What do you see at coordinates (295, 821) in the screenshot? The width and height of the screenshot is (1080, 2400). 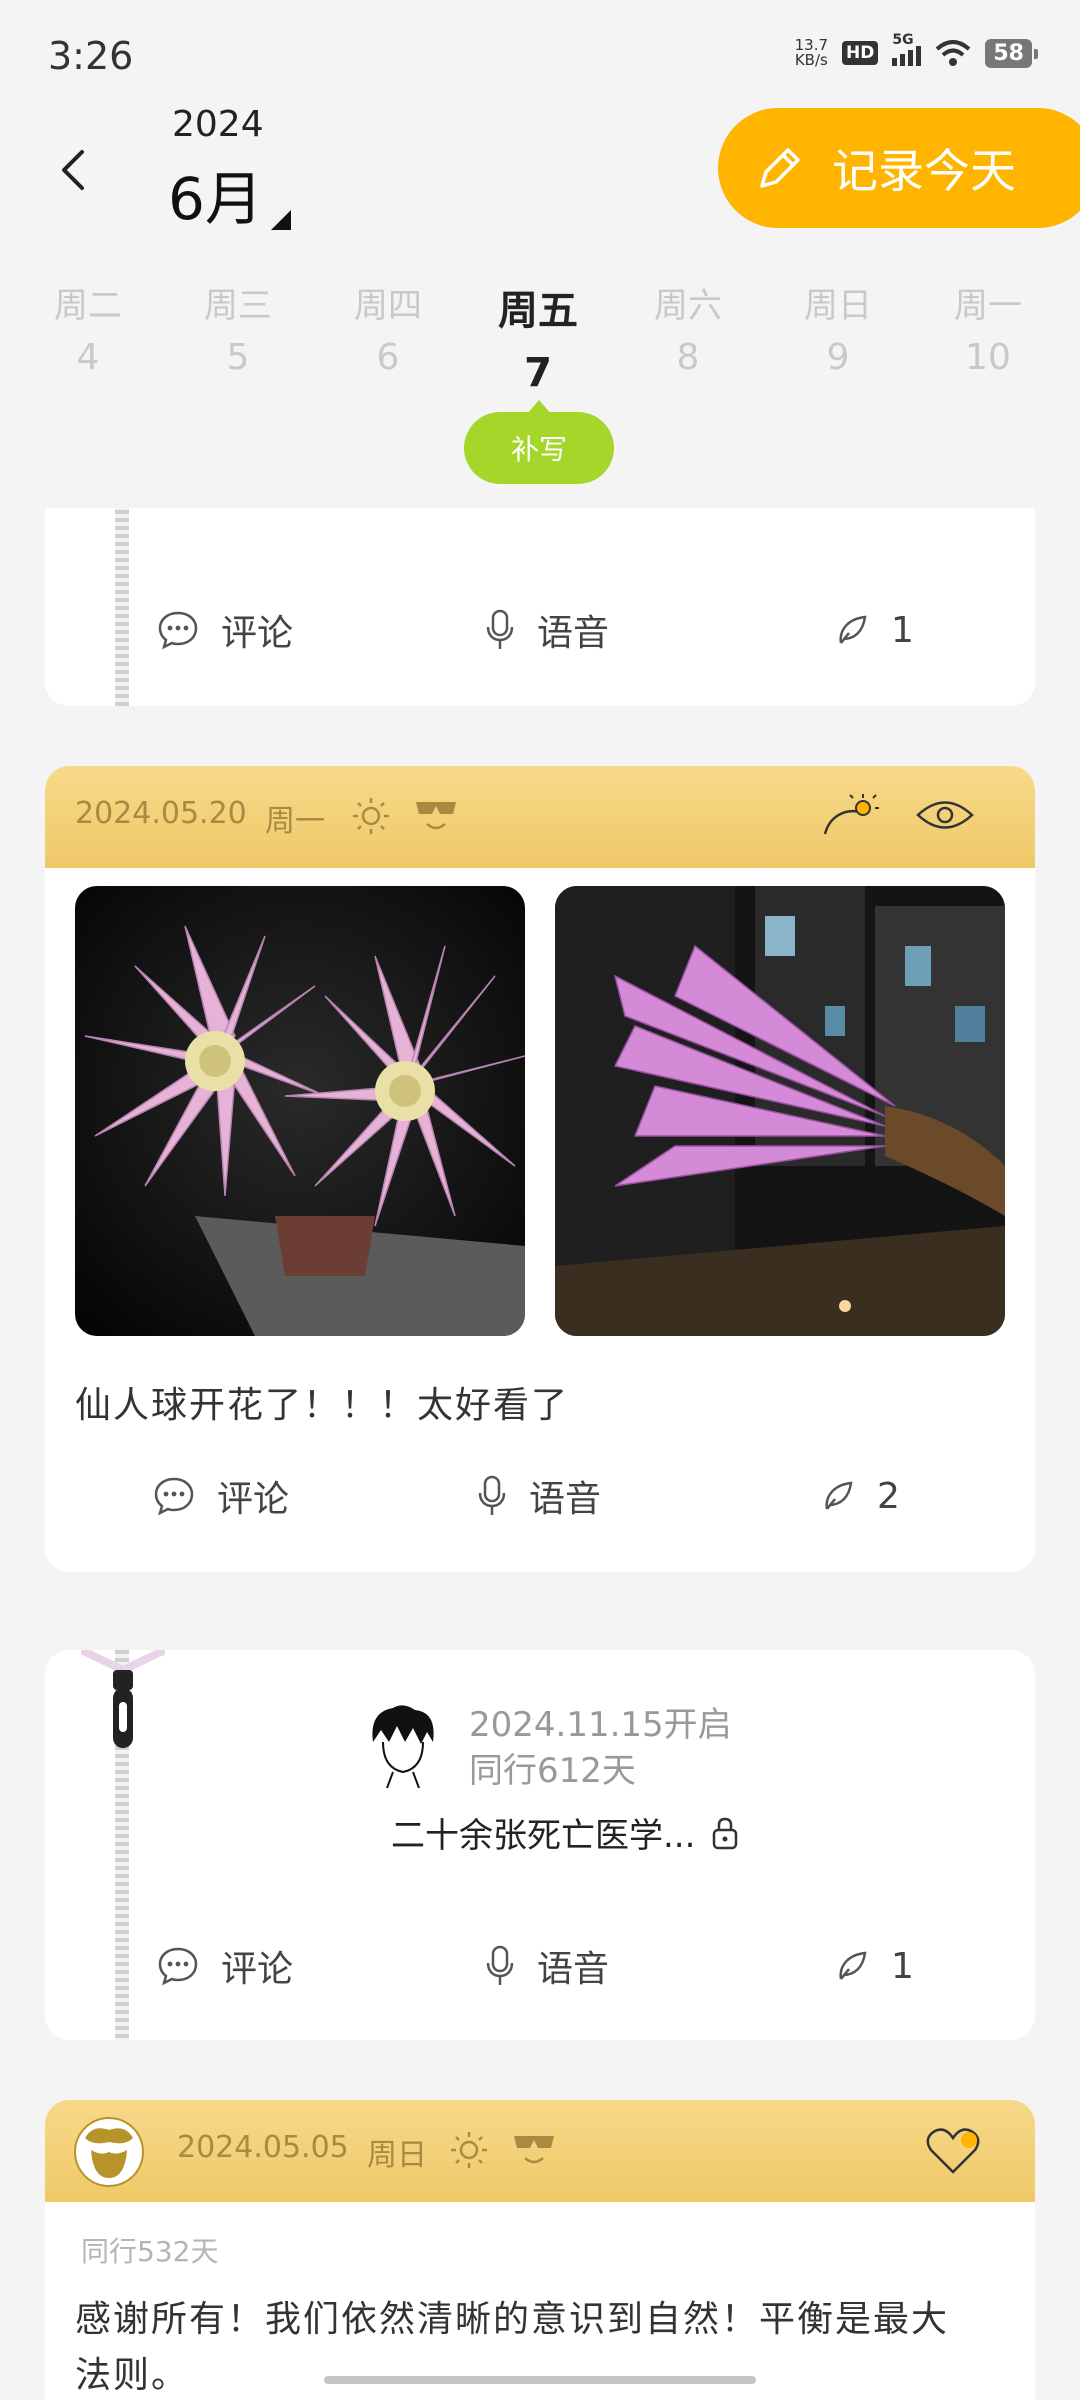 I see `entry-weekday: 周一` at bounding box center [295, 821].